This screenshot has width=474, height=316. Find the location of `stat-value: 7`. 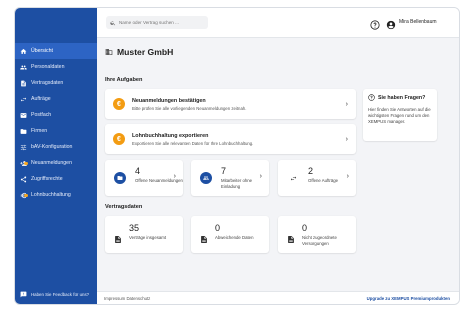

stat-value: 7 is located at coordinates (224, 171).